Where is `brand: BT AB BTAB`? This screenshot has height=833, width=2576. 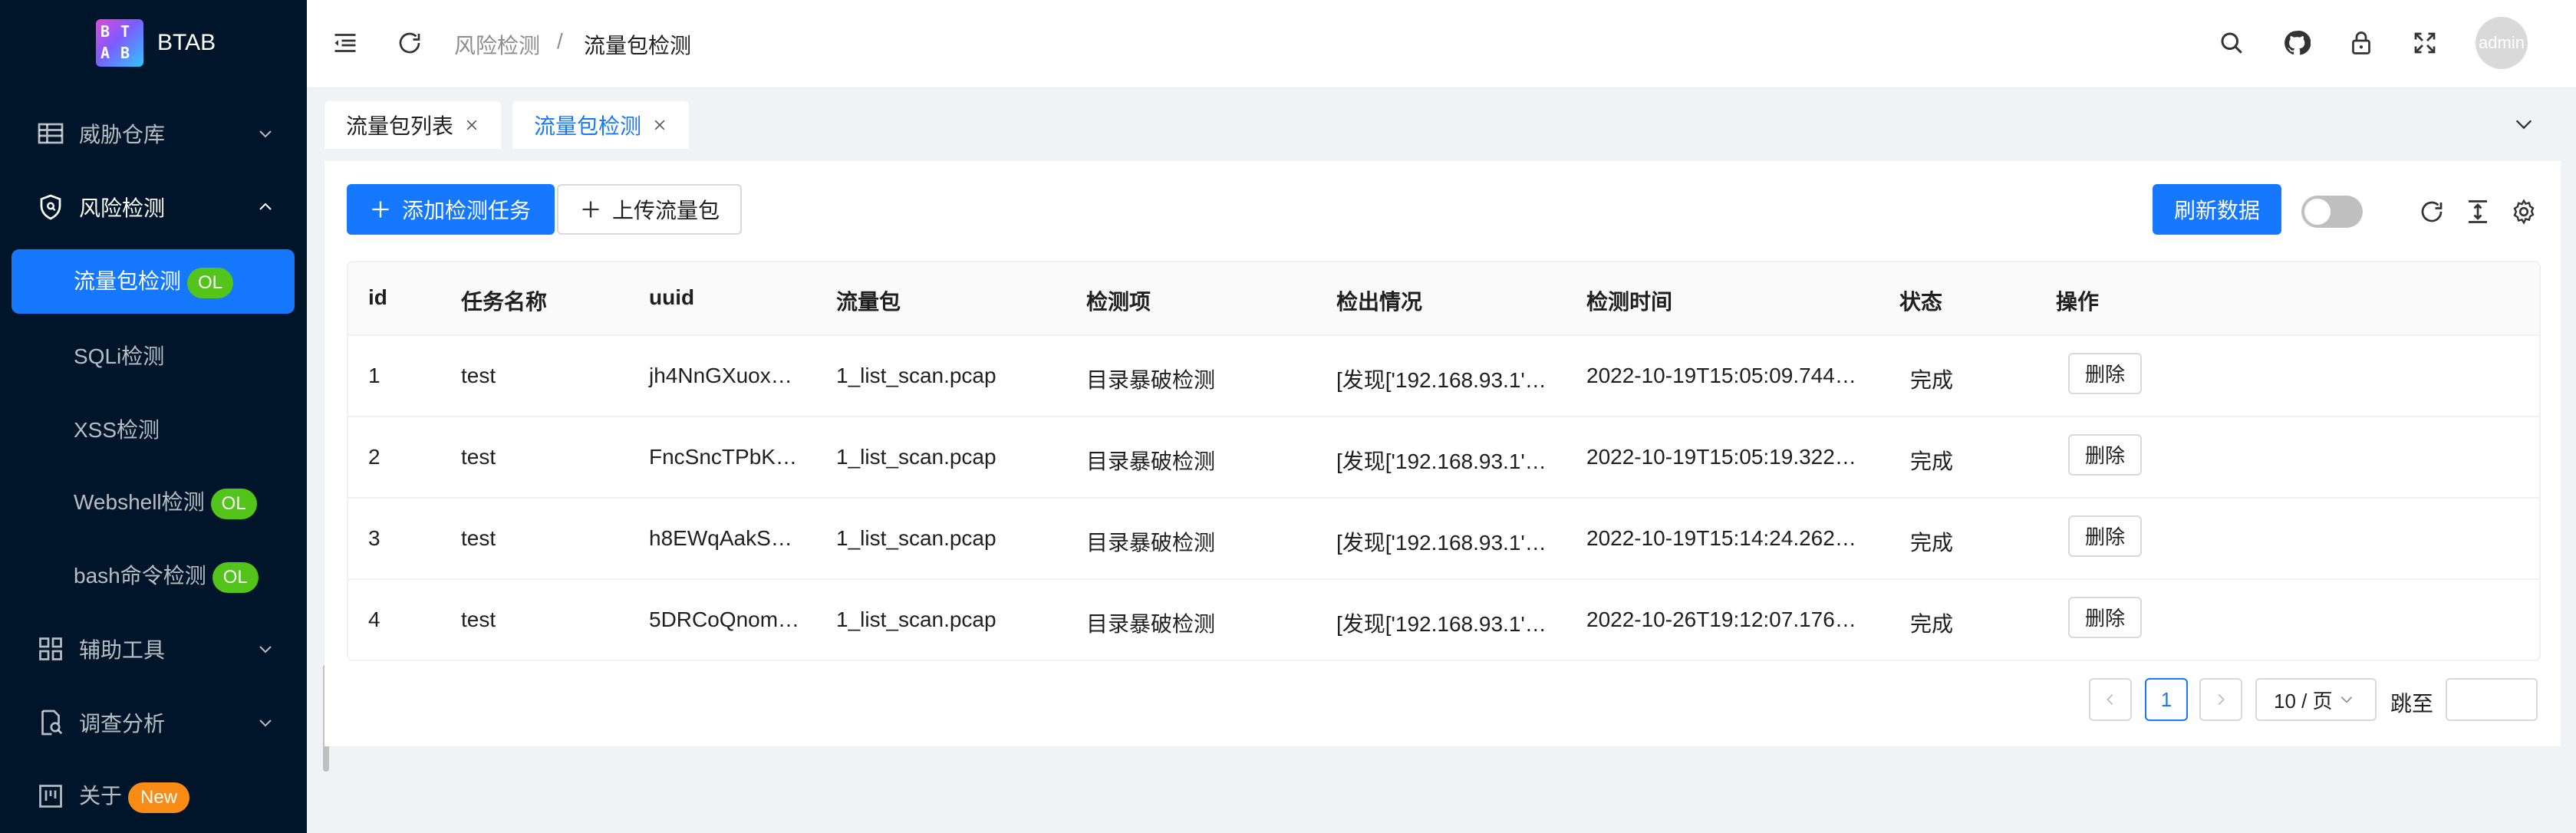
brand: BT AB BTAB is located at coordinates (156, 42).